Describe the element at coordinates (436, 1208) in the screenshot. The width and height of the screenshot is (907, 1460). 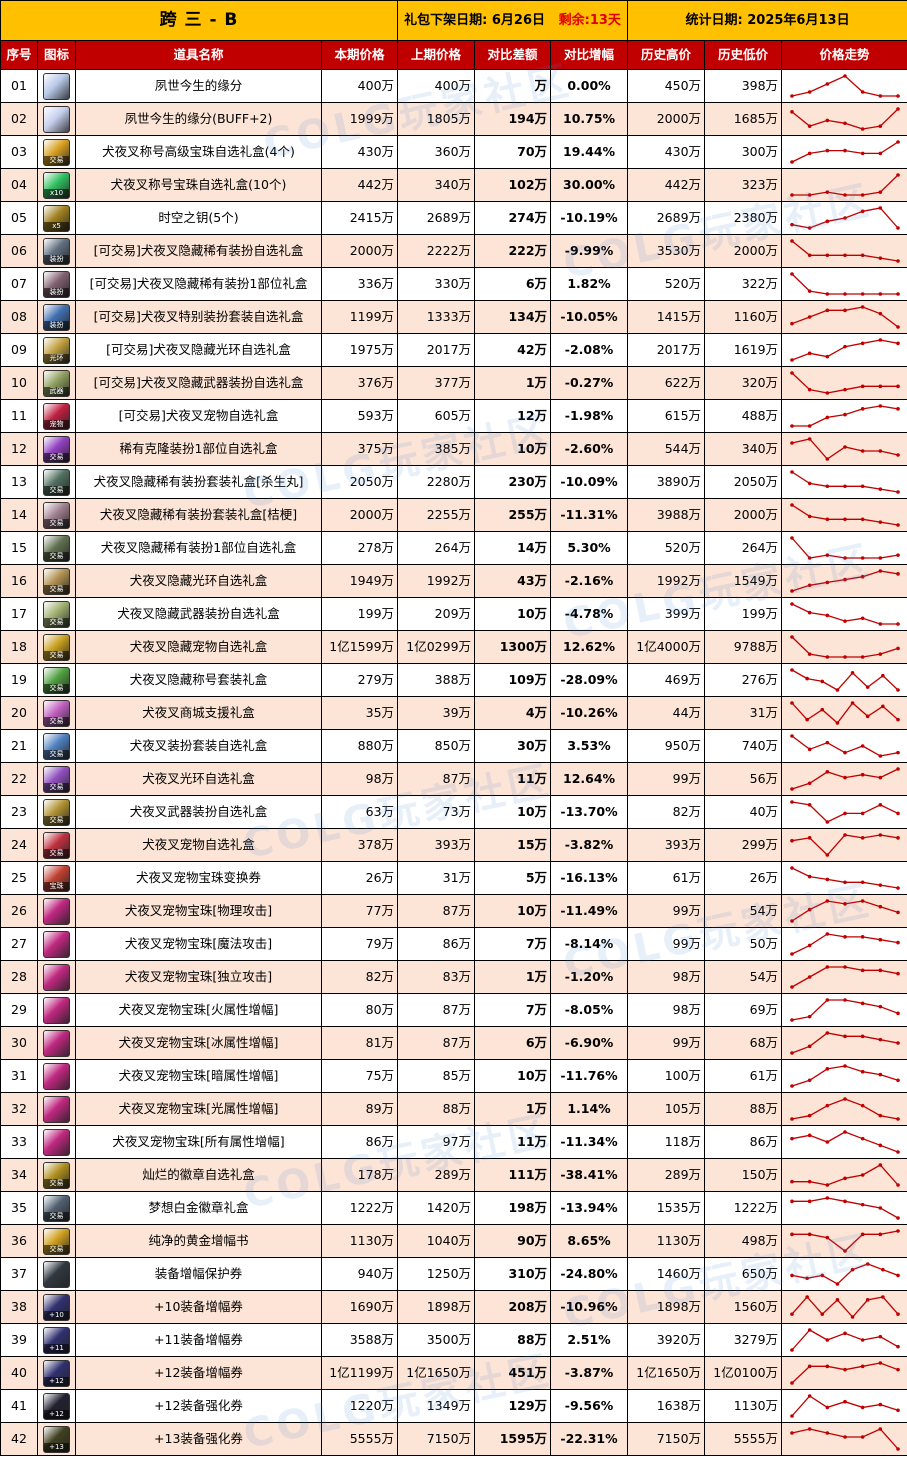
I see `previous-price: 1420万` at that location.